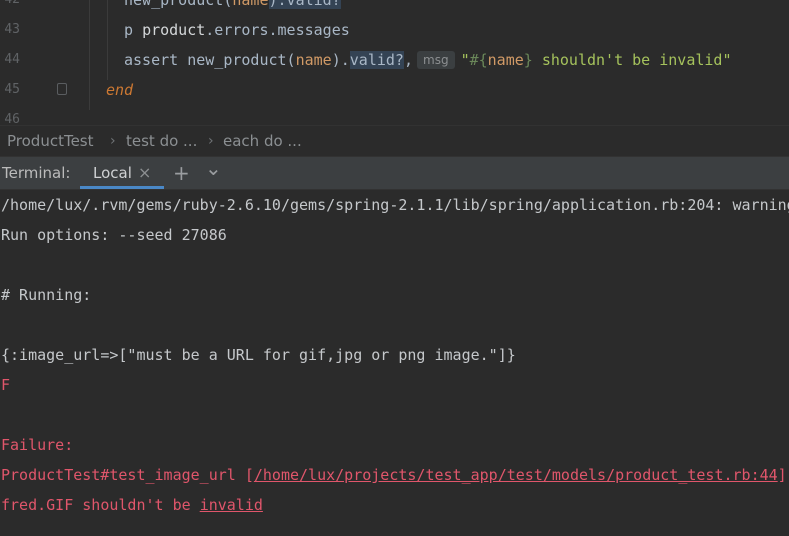  Describe the element at coordinates (237, 30) in the screenshot. I see `code-text: p product.errors.messages` at that location.